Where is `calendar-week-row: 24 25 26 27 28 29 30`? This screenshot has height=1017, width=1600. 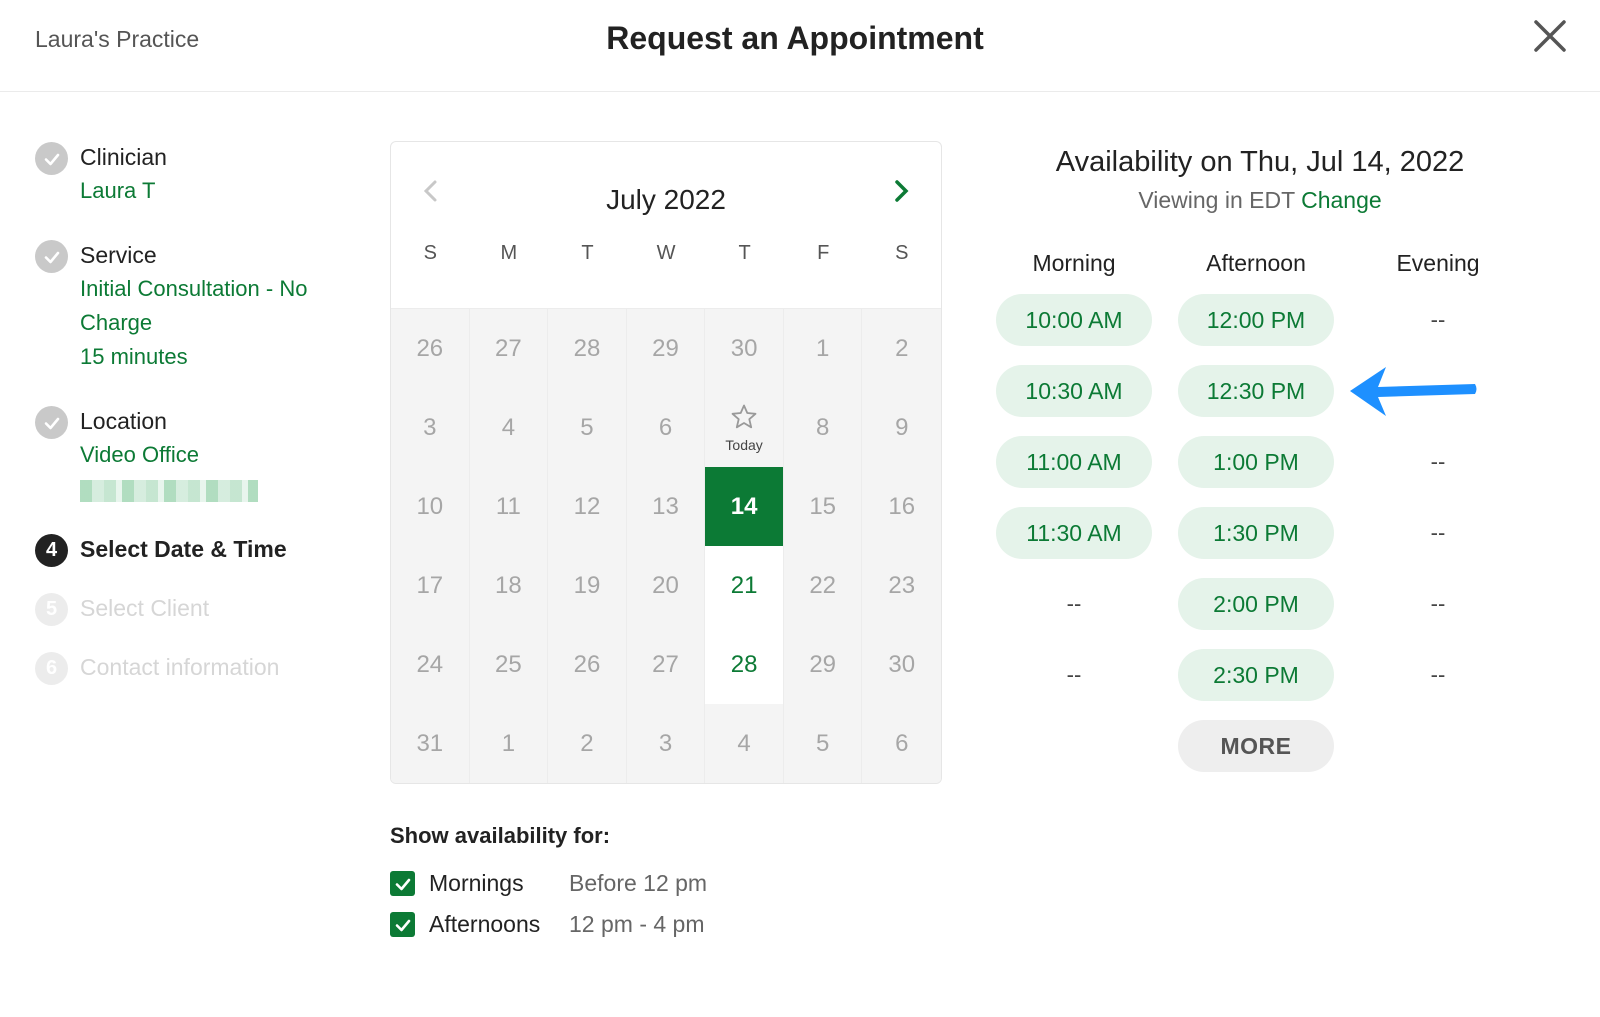 calendar-week-row: 24 25 26 27 28 29 30 is located at coordinates (666, 664).